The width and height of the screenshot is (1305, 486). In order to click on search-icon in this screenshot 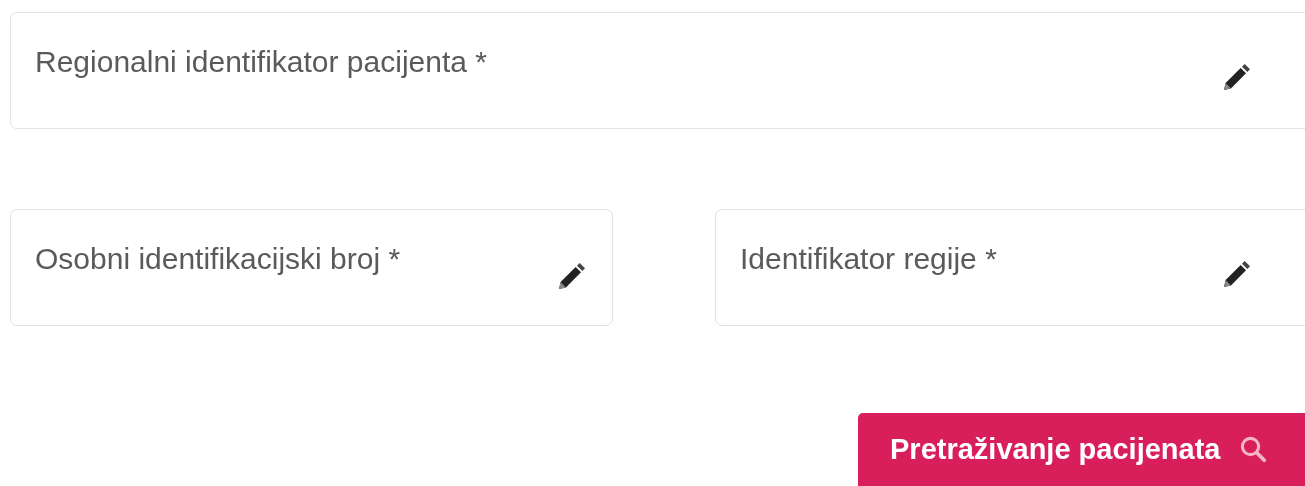, I will do `click(1253, 449)`.